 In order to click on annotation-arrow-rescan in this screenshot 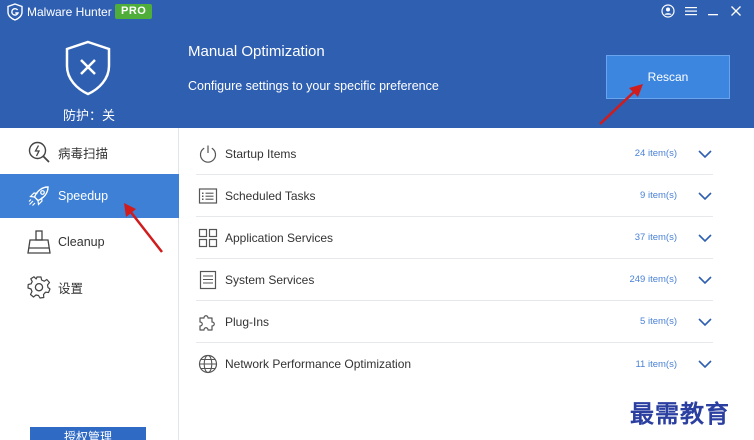, I will do `click(621, 104)`.